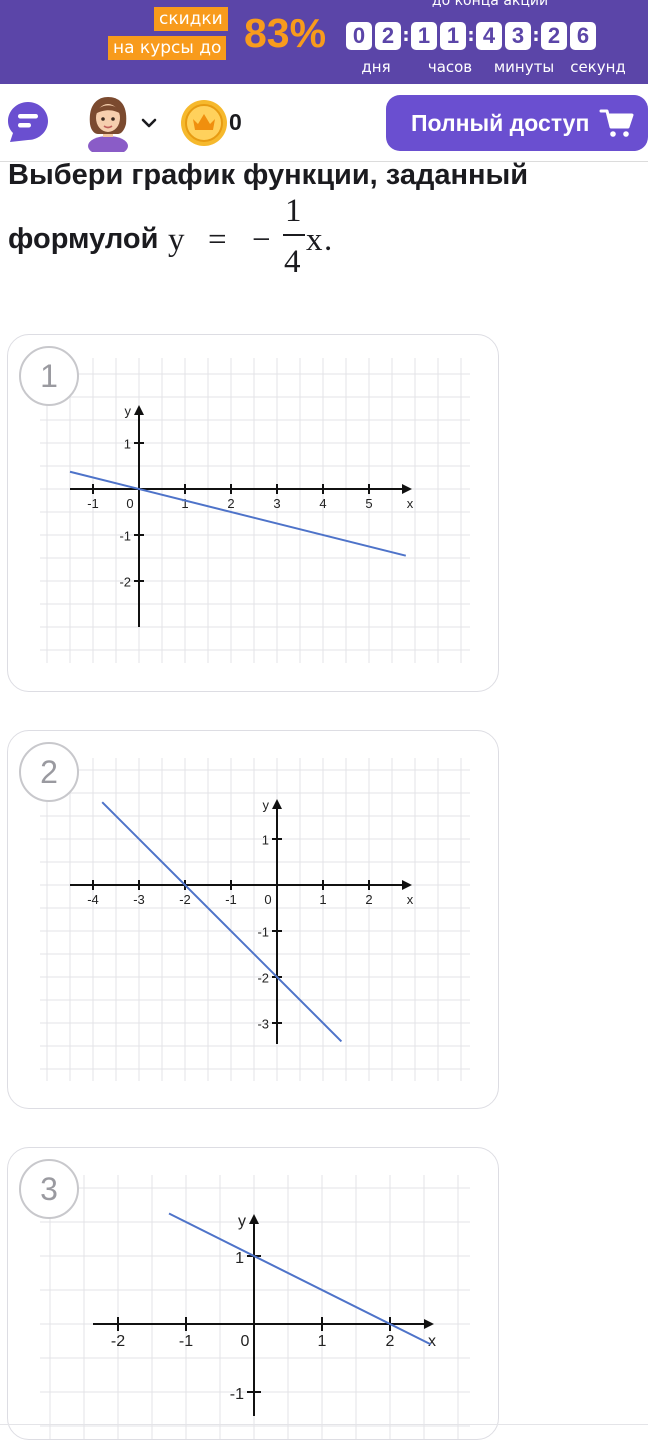 This screenshot has height=1440, width=648. I want to click on graph-option-2: x y 0 -4 -3 -2 -1 1 2 1 -1 -2 -3, so click(255, 919).